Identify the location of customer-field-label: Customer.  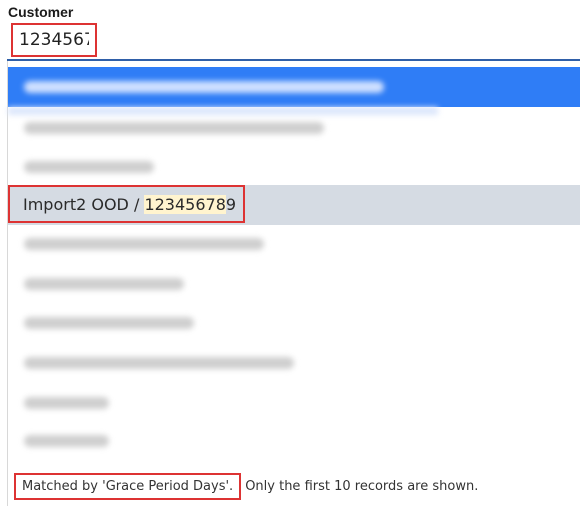
(41, 12).